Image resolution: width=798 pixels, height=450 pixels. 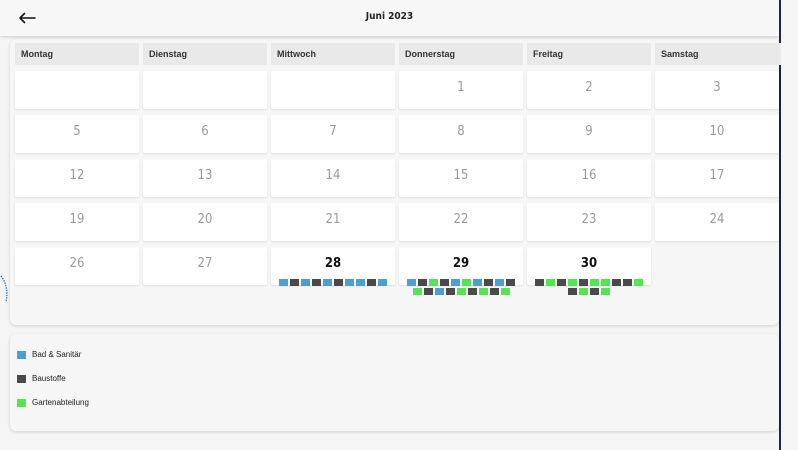 I want to click on day-cell-2: 2, so click(x=589, y=90).